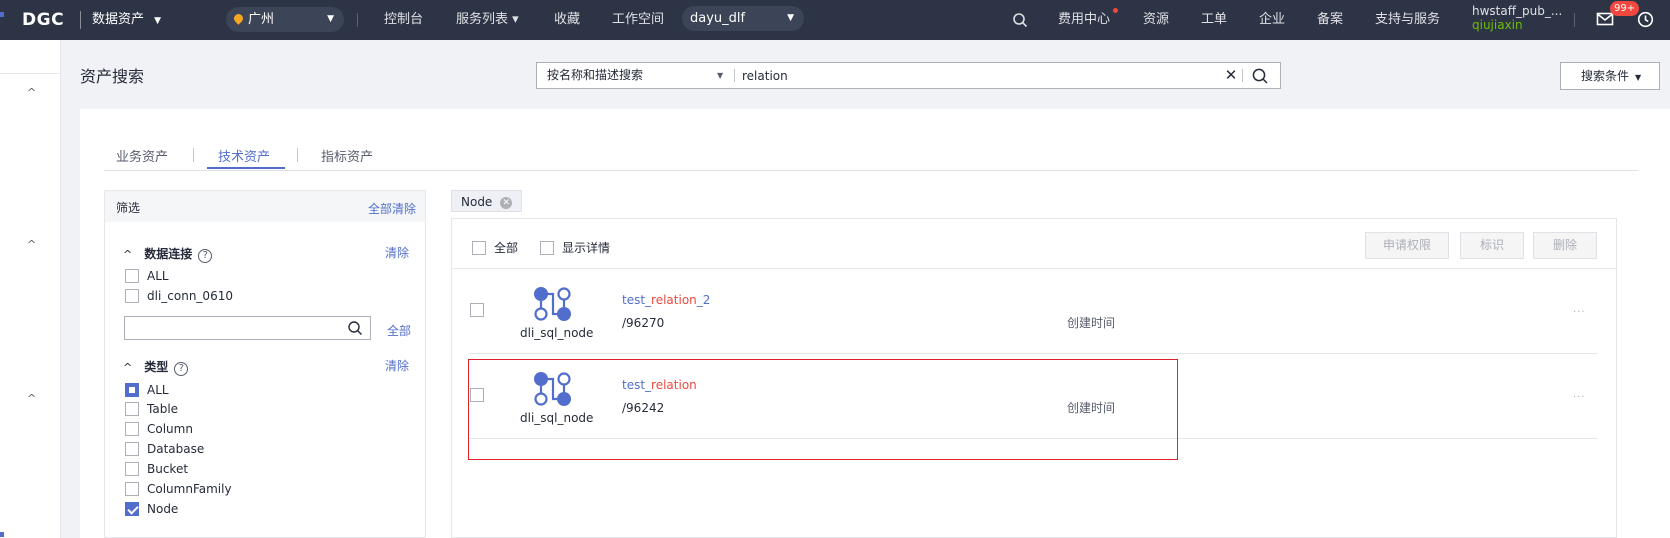 Image resolution: width=1670 pixels, height=538 pixels. What do you see at coordinates (128, 254) in the screenshot?
I see `chevron-up-icon: ^` at bounding box center [128, 254].